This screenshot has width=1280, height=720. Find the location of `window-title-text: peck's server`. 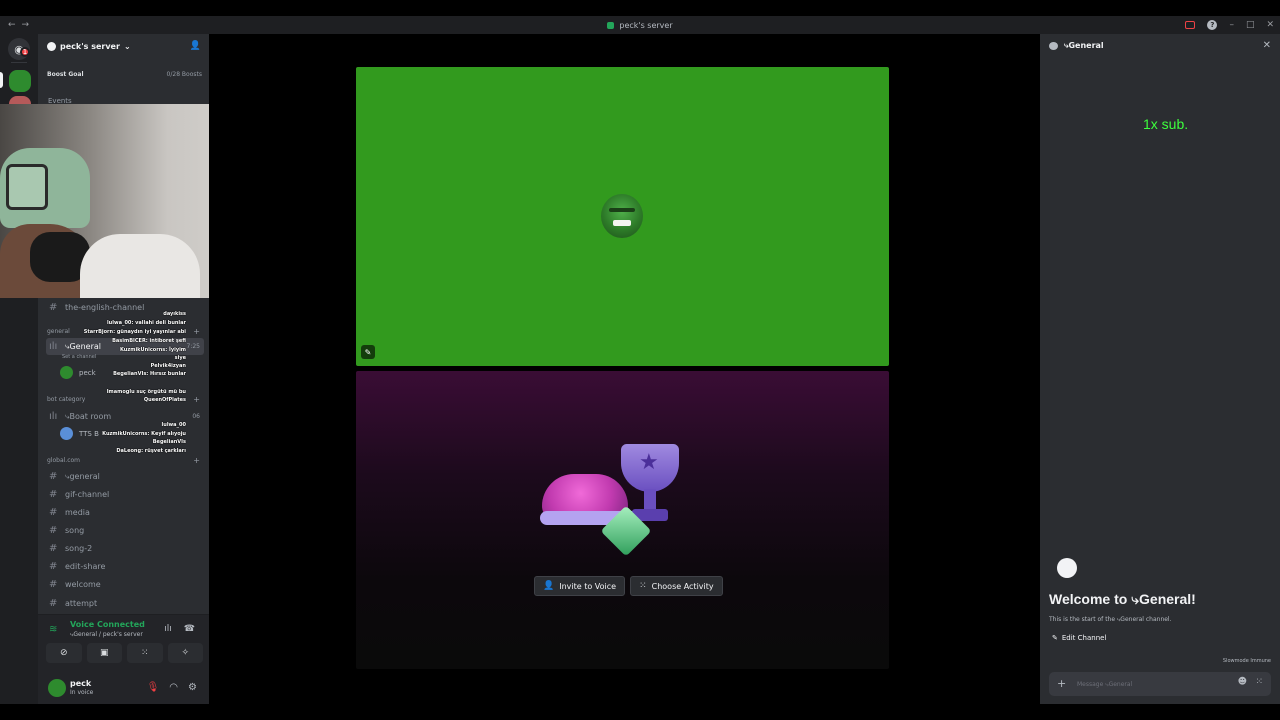

window-title-text: peck's server is located at coordinates (646, 25).